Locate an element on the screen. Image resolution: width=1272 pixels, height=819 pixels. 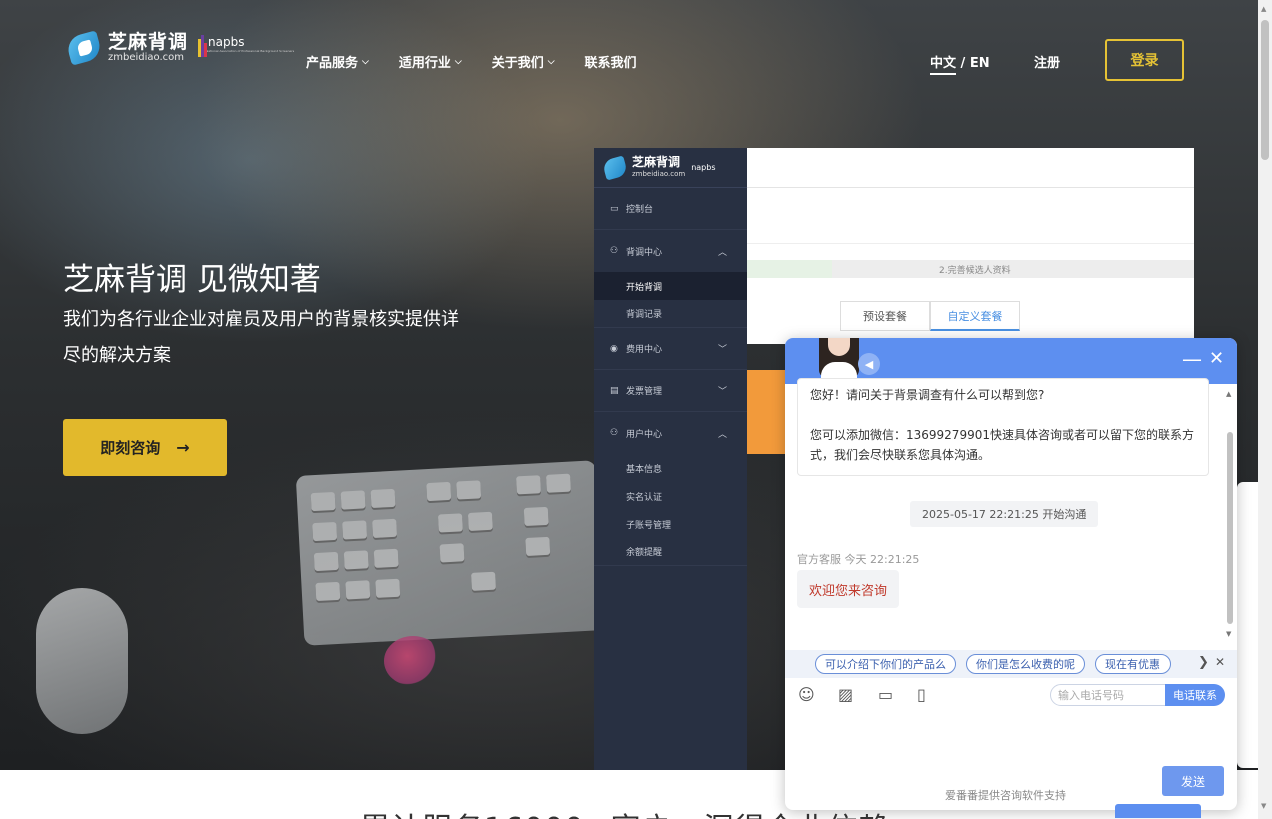
quick-reply-pricing: 你们是怎么收费的呢 is located at coordinates (1025, 664).